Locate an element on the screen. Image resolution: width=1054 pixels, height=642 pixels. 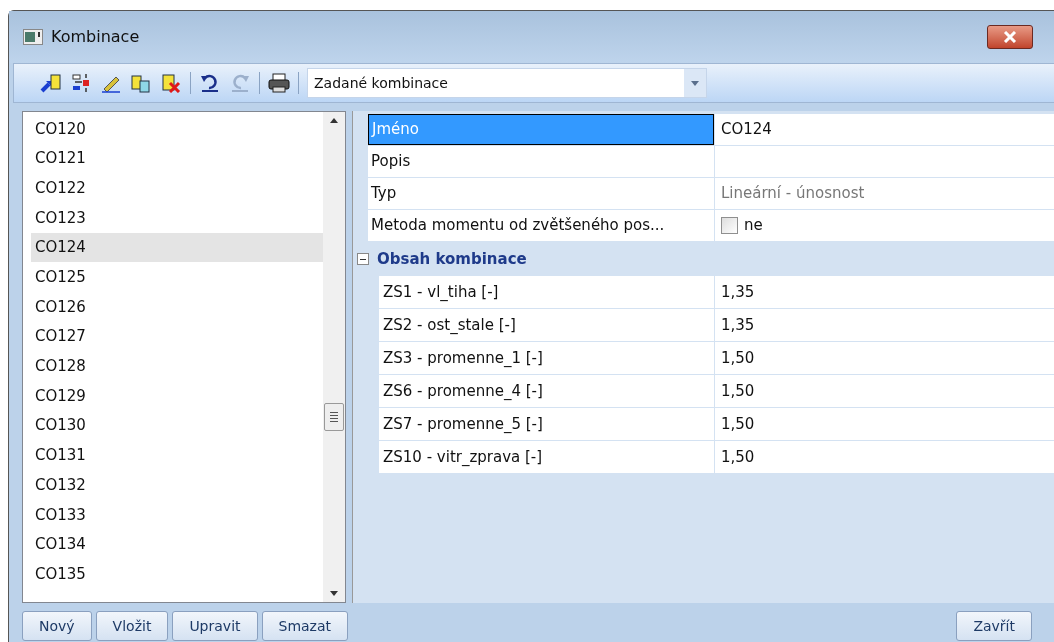
scrollbar is located at coordinates (334, 357).